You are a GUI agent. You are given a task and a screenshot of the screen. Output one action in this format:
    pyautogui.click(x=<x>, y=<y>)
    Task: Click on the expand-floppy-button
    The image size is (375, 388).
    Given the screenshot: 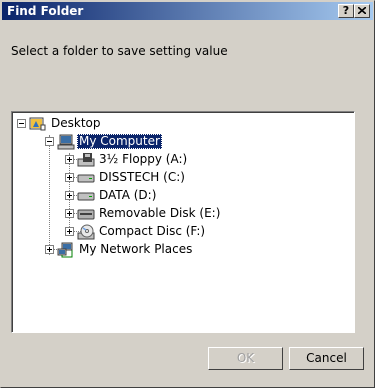 What is the action you would take?
    pyautogui.click(x=69, y=159)
    